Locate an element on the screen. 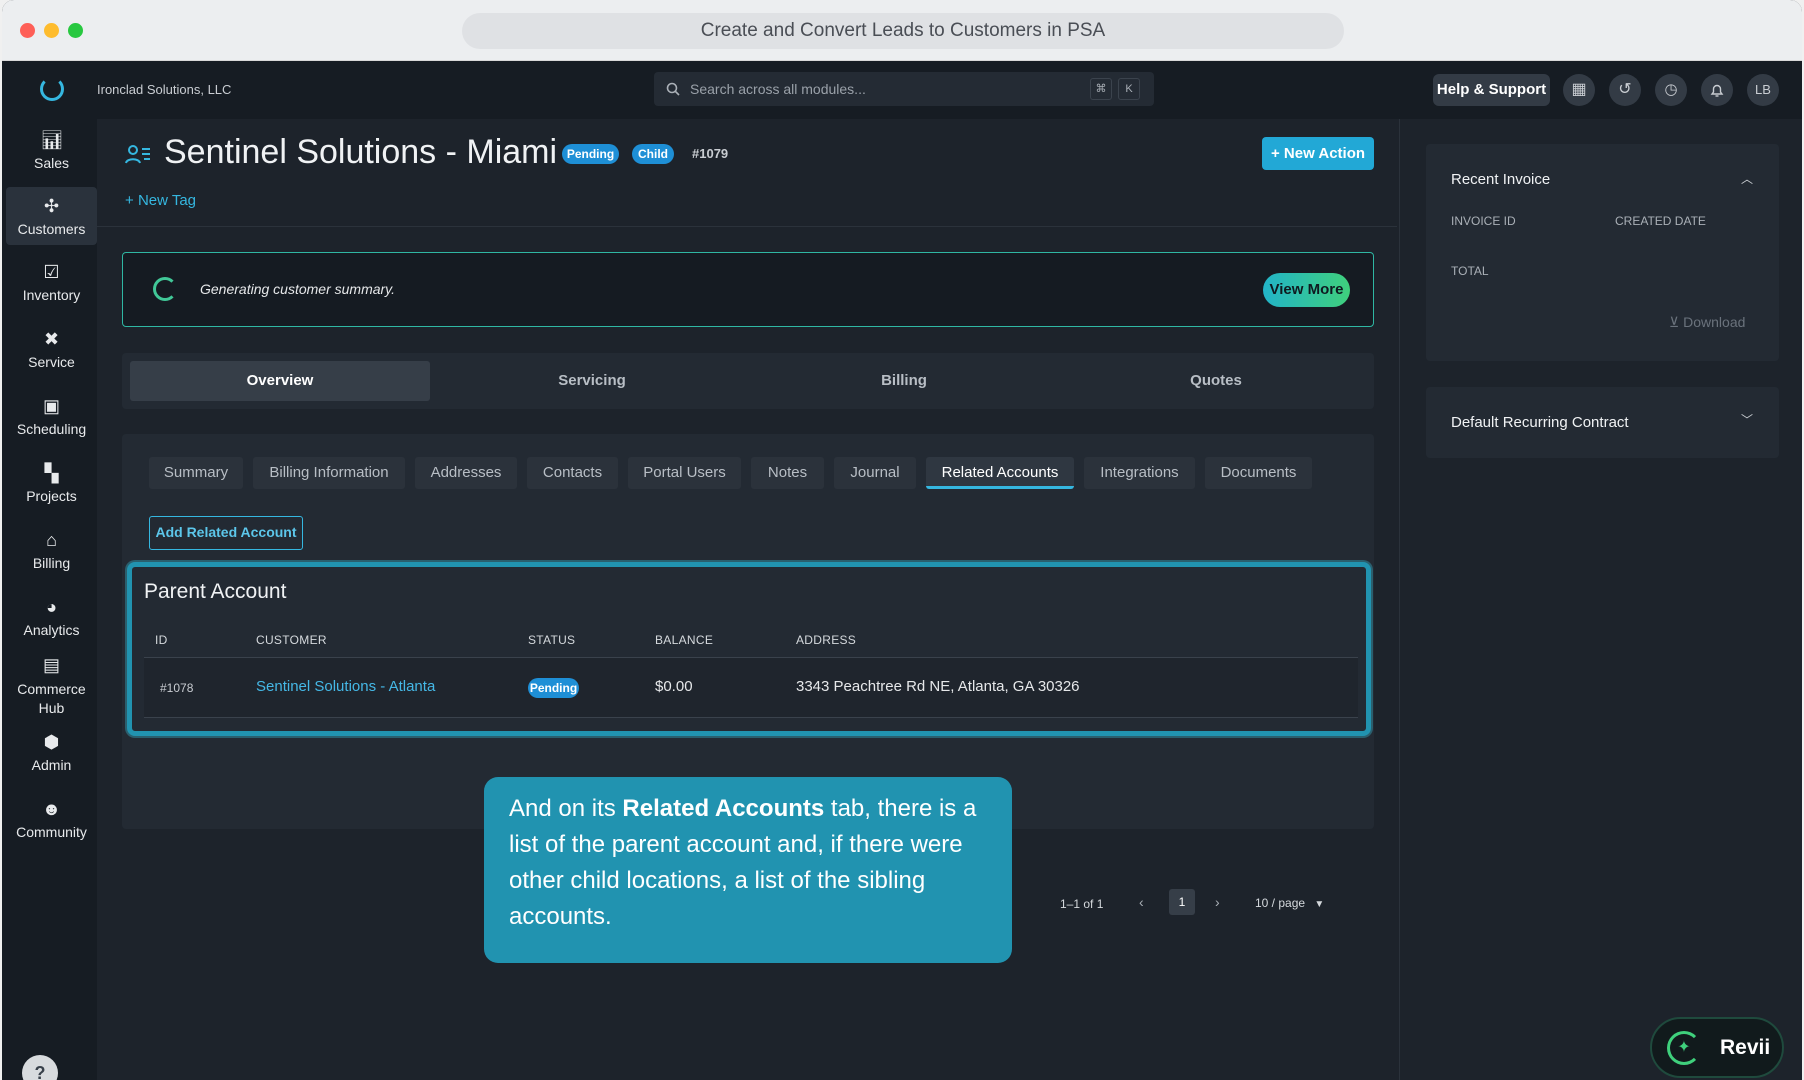  clipboard-icon: ☑ is located at coordinates (51, 272).